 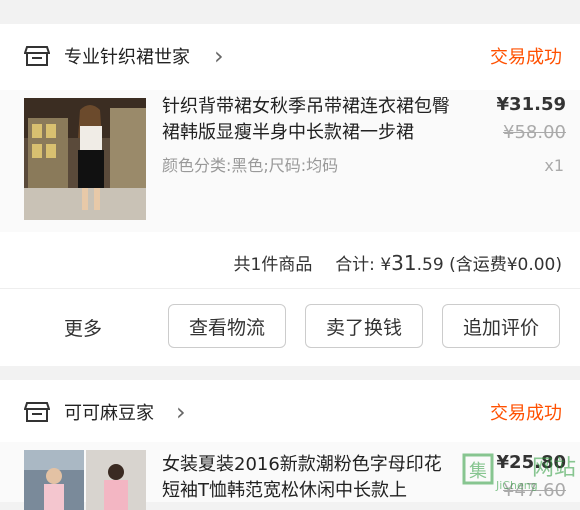 What do you see at coordinates (386, 265) in the screenshot?
I see `currency-symbol: ¥` at bounding box center [386, 265].